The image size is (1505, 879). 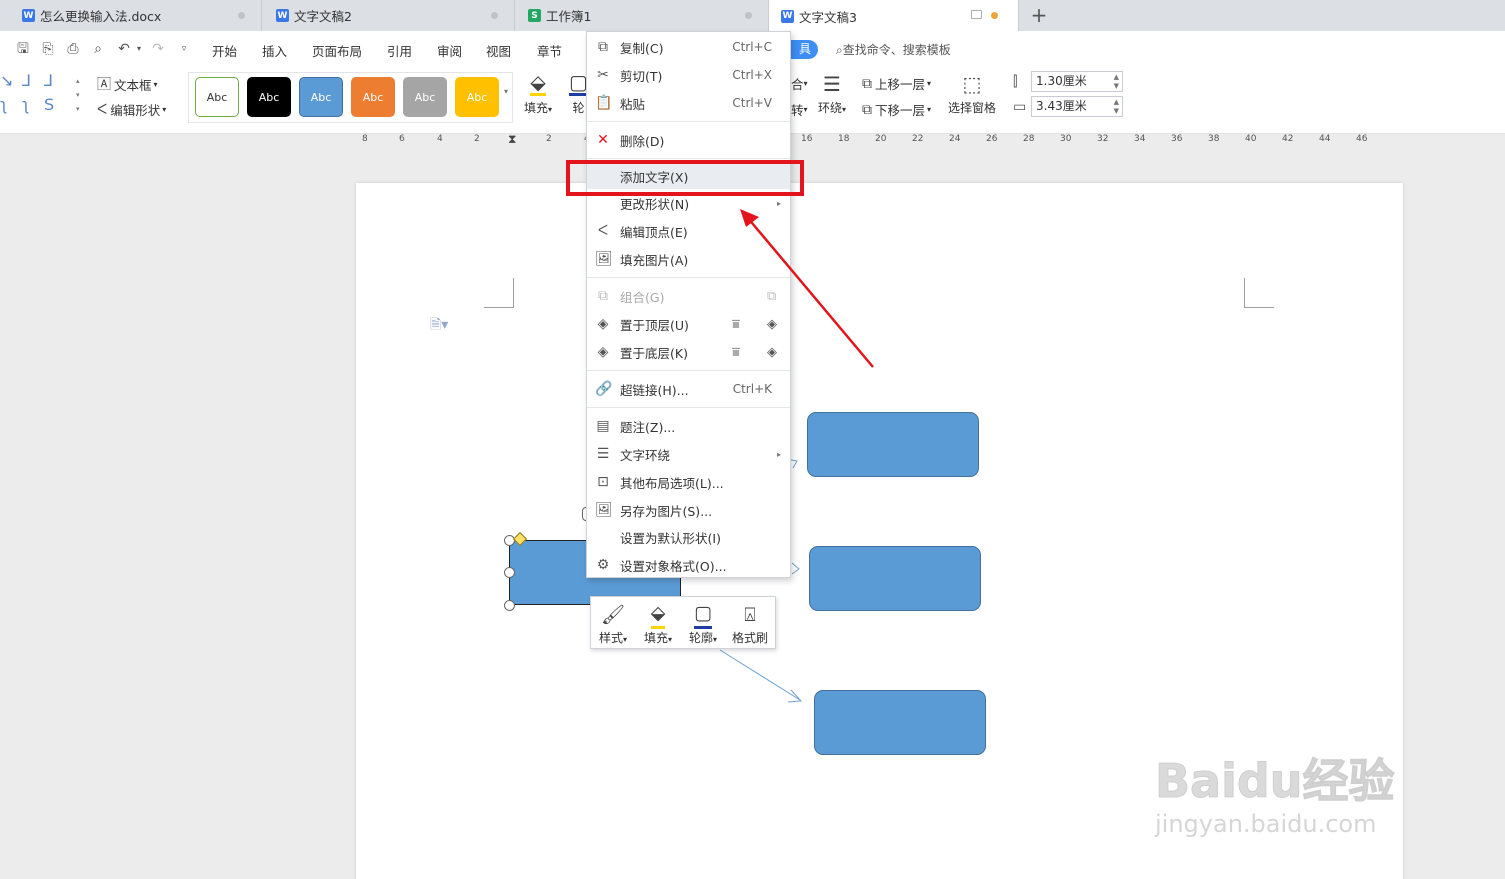 What do you see at coordinates (26, 80) in the screenshot?
I see `connector-elbow-icon: ⅃` at bounding box center [26, 80].